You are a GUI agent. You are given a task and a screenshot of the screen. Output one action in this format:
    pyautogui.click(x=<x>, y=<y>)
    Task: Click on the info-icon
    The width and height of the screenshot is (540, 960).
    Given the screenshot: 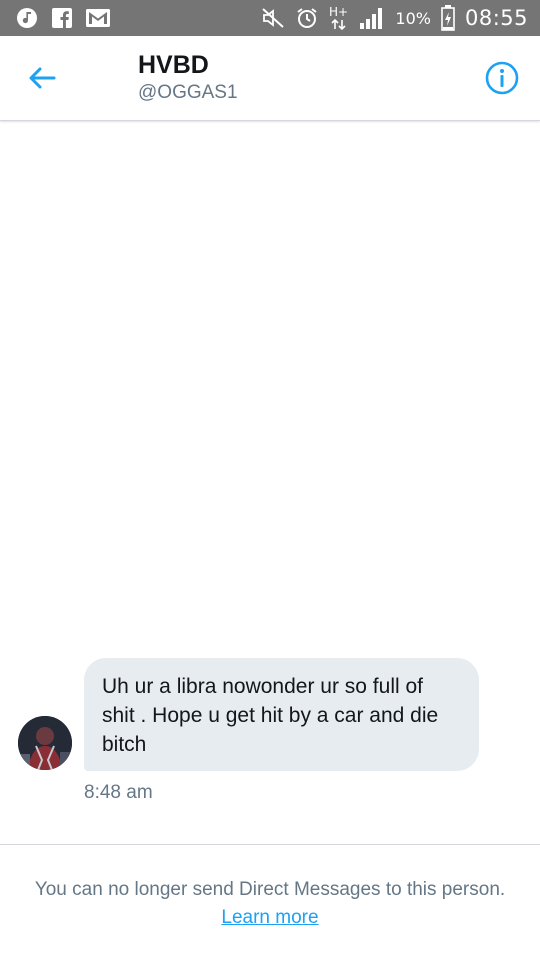 What is the action you would take?
    pyautogui.click(x=502, y=78)
    